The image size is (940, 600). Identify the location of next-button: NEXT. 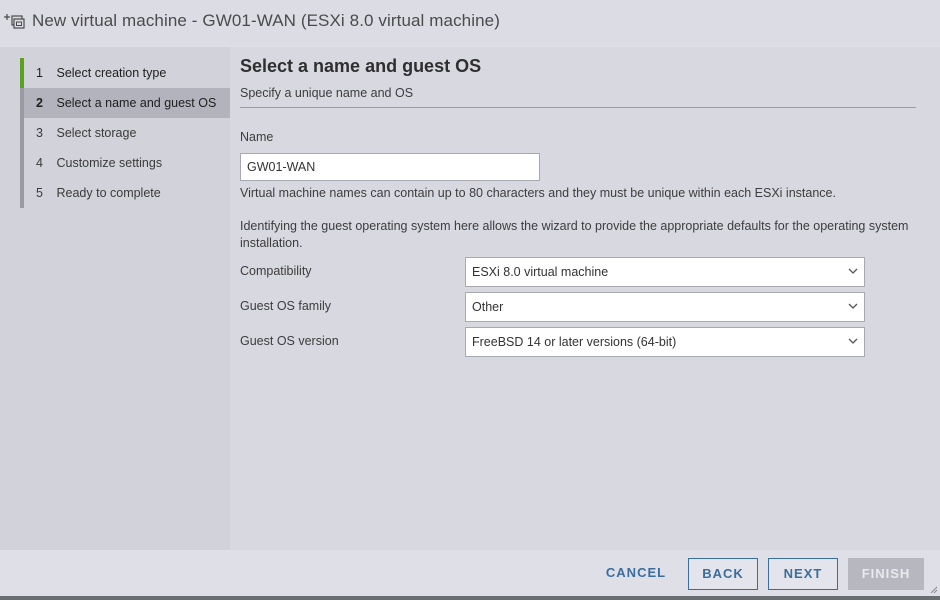
(803, 574).